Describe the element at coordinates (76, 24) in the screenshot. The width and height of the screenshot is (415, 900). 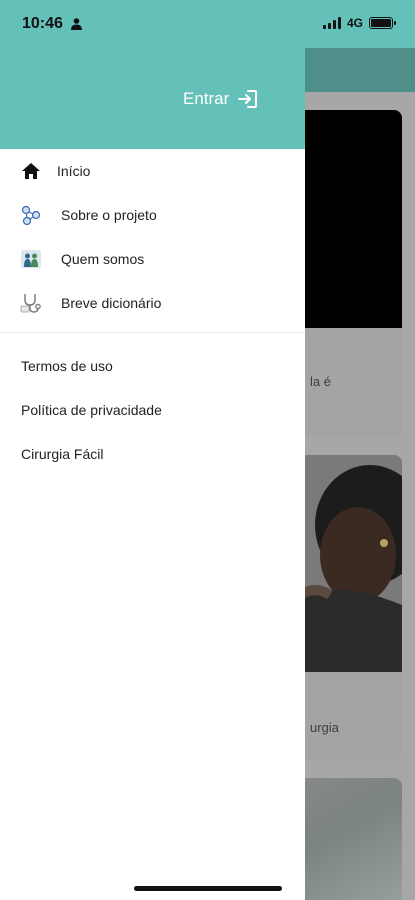
I see `person-icon` at that location.